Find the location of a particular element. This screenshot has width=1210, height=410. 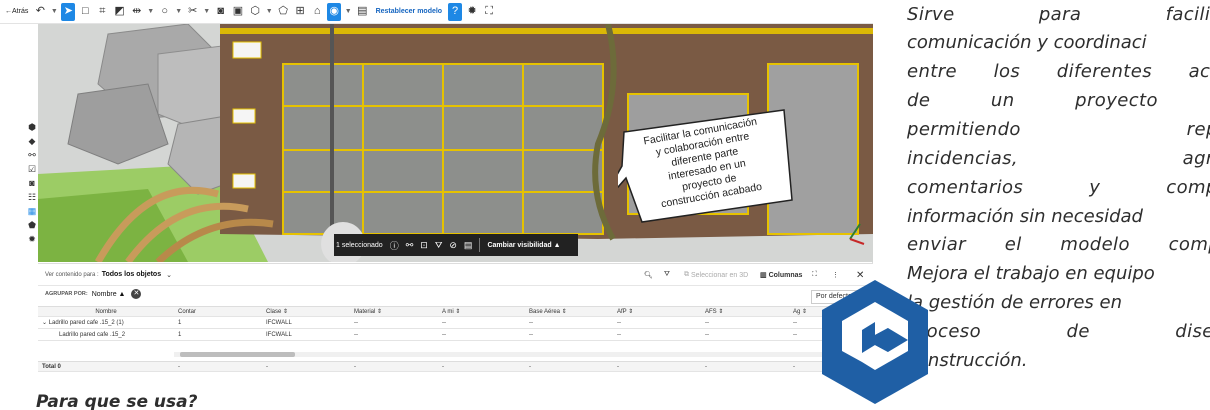

divider is located at coordinates (480, 245).